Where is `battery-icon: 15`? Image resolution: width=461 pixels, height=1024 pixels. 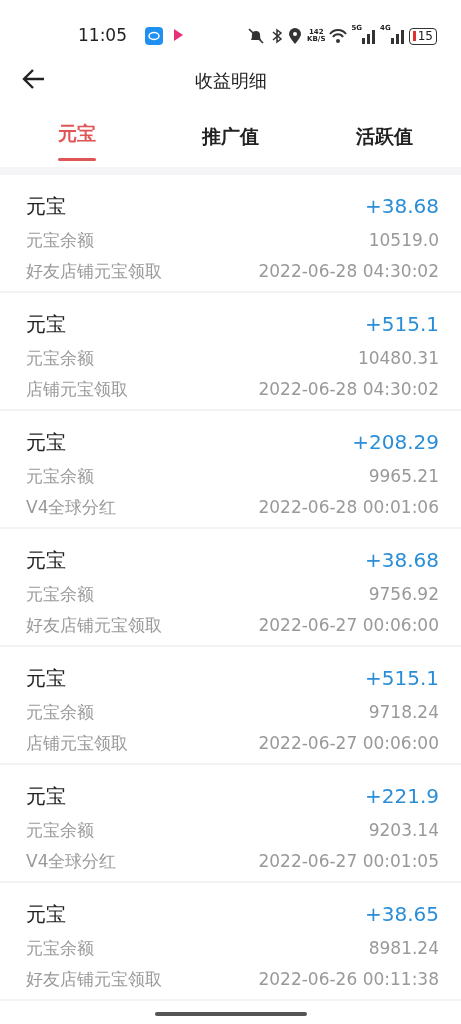
battery-icon: 15 is located at coordinates (422, 36).